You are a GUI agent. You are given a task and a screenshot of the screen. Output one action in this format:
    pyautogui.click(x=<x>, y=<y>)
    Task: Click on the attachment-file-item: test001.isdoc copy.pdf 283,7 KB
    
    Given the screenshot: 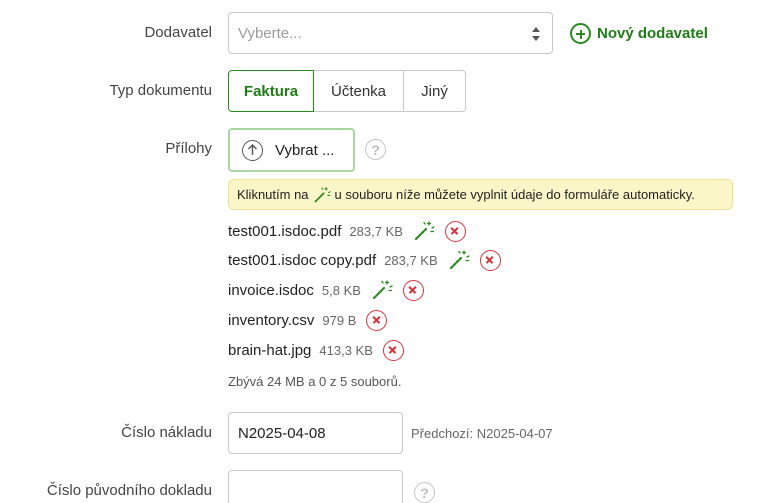 What is the action you would take?
    pyautogui.click(x=364, y=260)
    